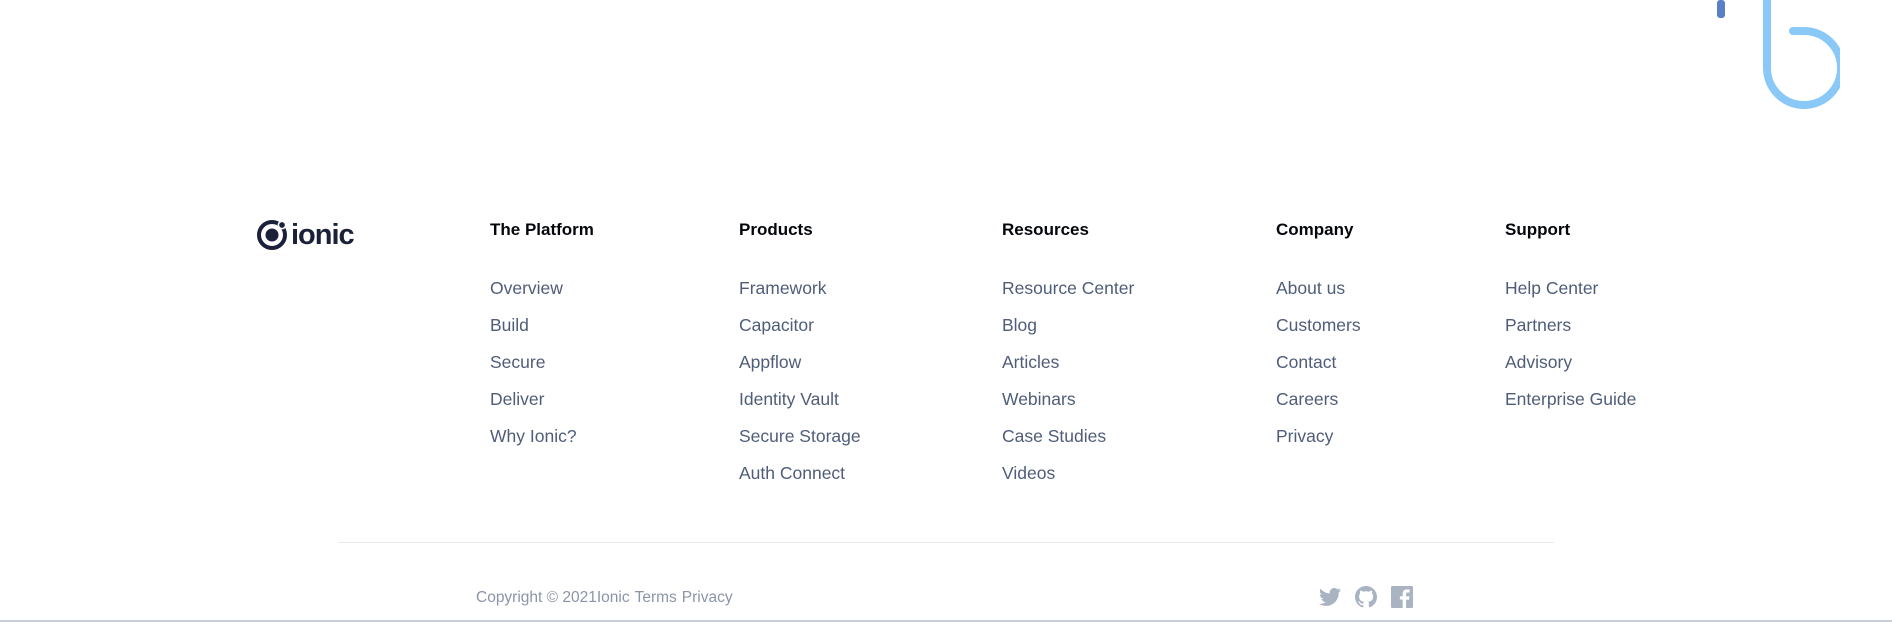 This screenshot has width=1892, height=622. I want to click on privacy-link: Privacy, so click(707, 598).